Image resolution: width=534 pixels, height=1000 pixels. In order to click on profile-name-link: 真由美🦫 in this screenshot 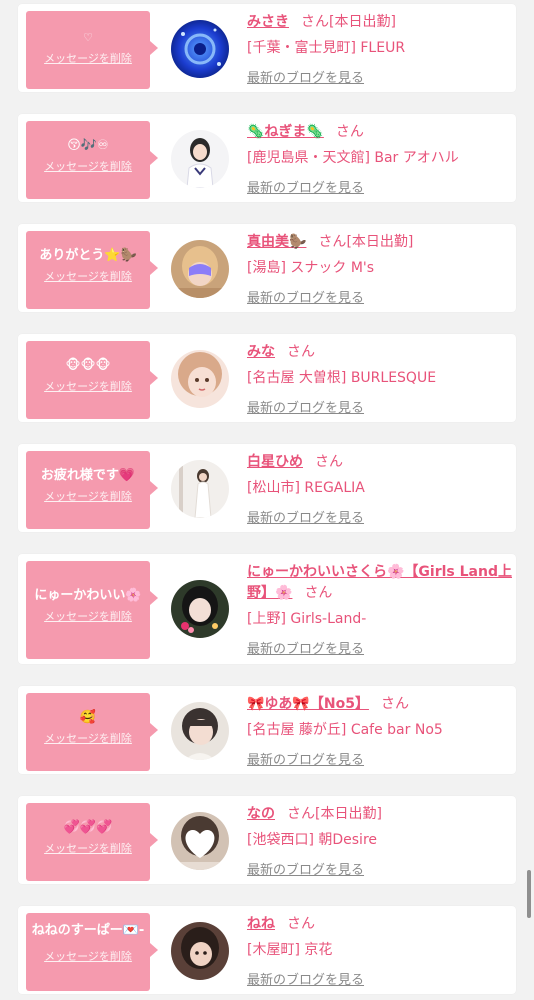, I will do `click(276, 242)`.